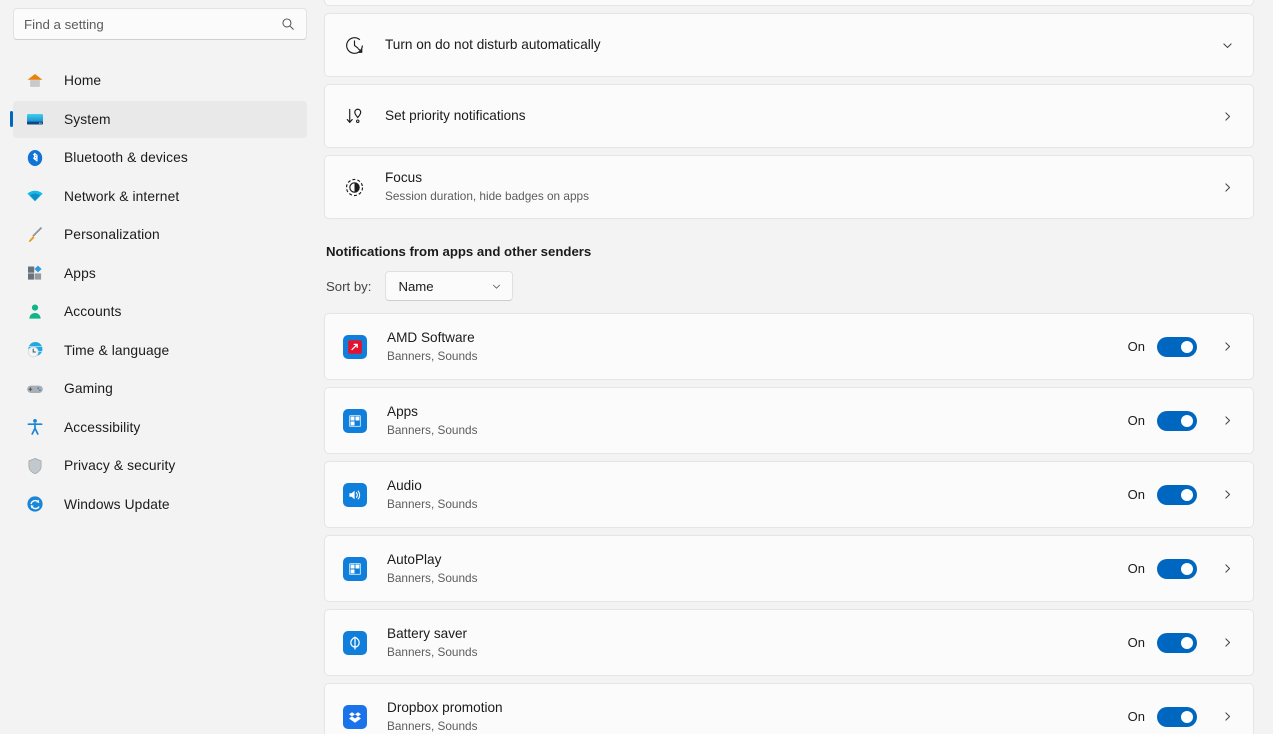 This screenshot has height=734, width=1273. What do you see at coordinates (160, 119) in the screenshot?
I see `sidebar-item-system: System` at bounding box center [160, 119].